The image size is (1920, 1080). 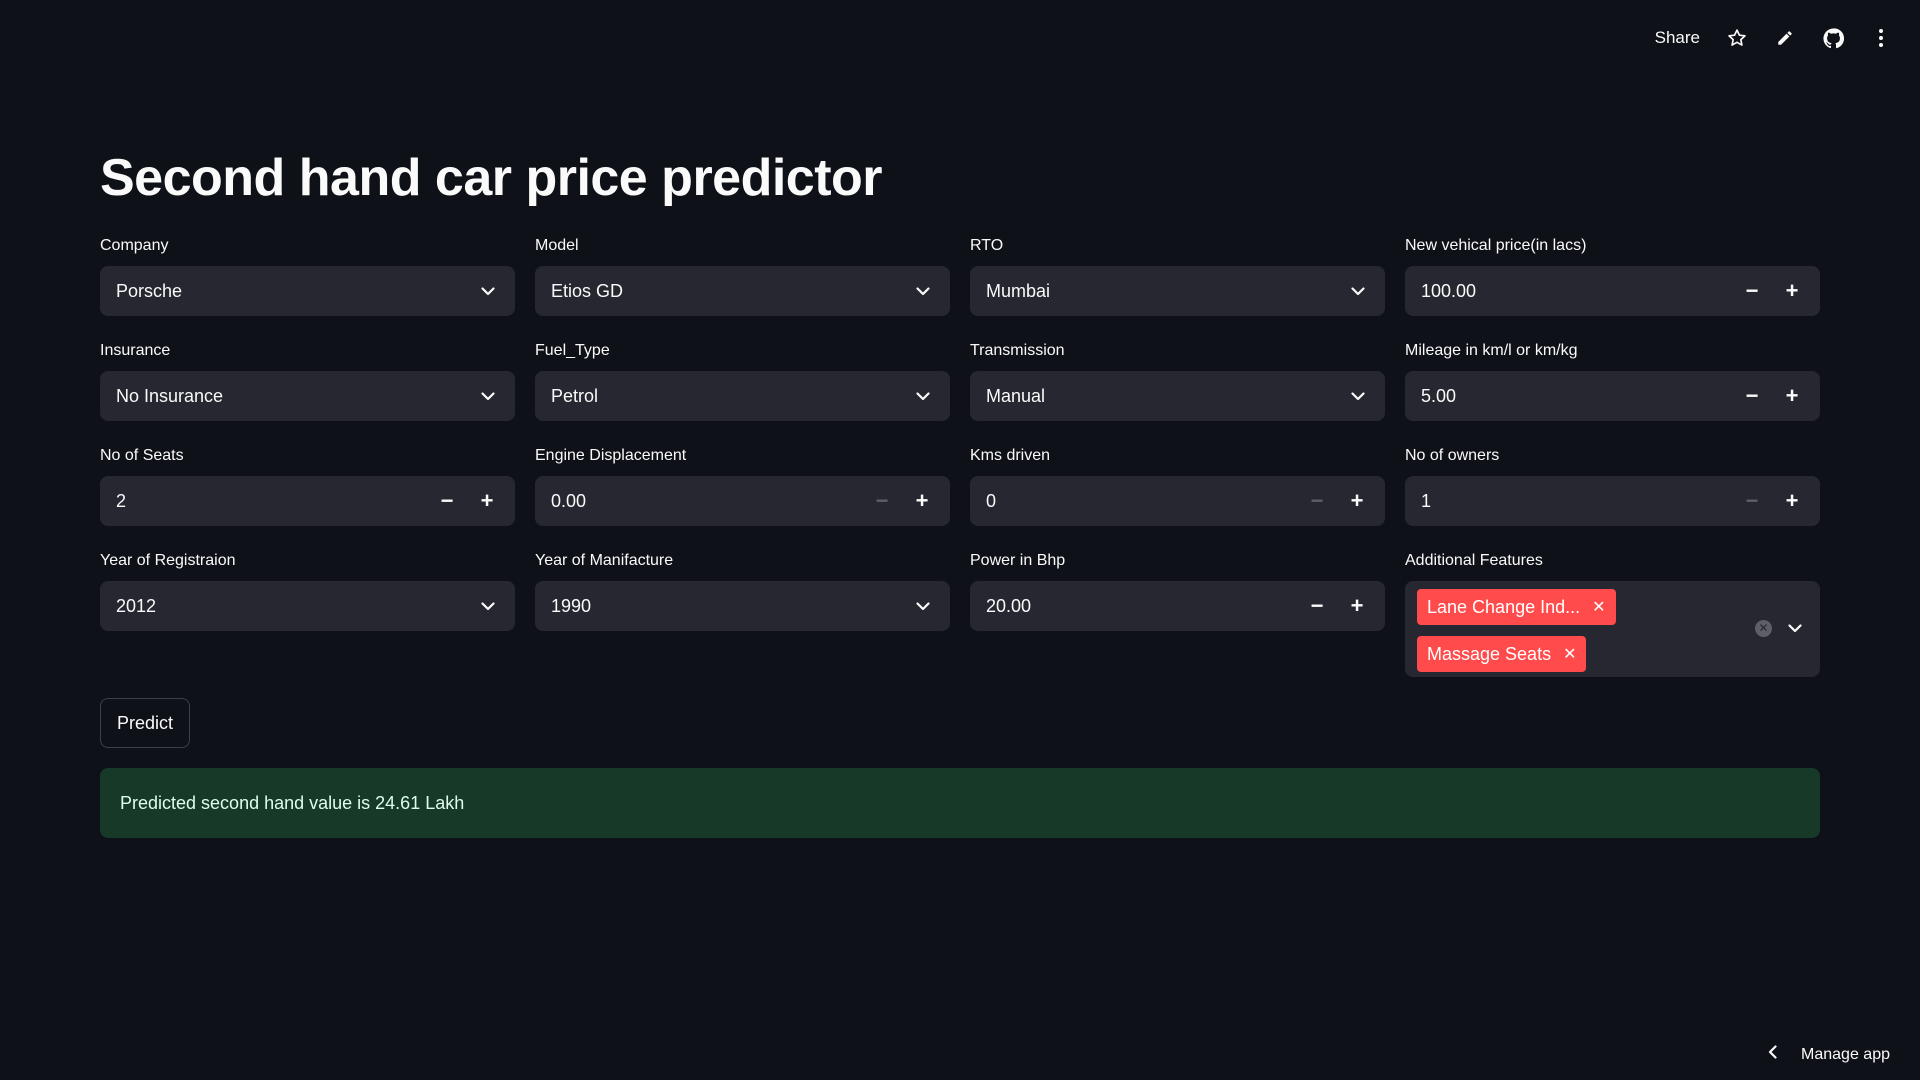 I want to click on mileage-input: 5.00 − +, so click(x=1612, y=396).